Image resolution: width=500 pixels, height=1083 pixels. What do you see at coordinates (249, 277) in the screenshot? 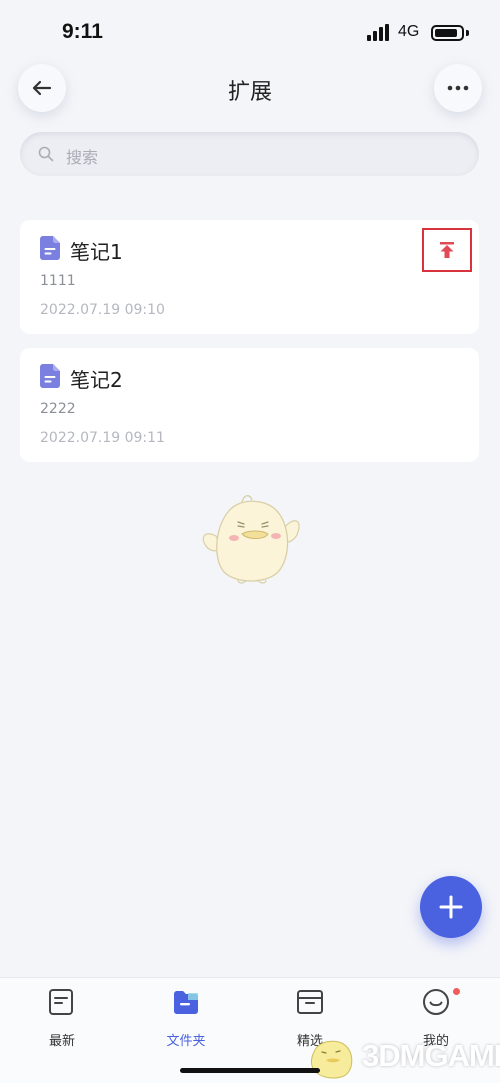
I see `note-card: 笔记1 1111 2022.07.19 09:10` at bounding box center [249, 277].